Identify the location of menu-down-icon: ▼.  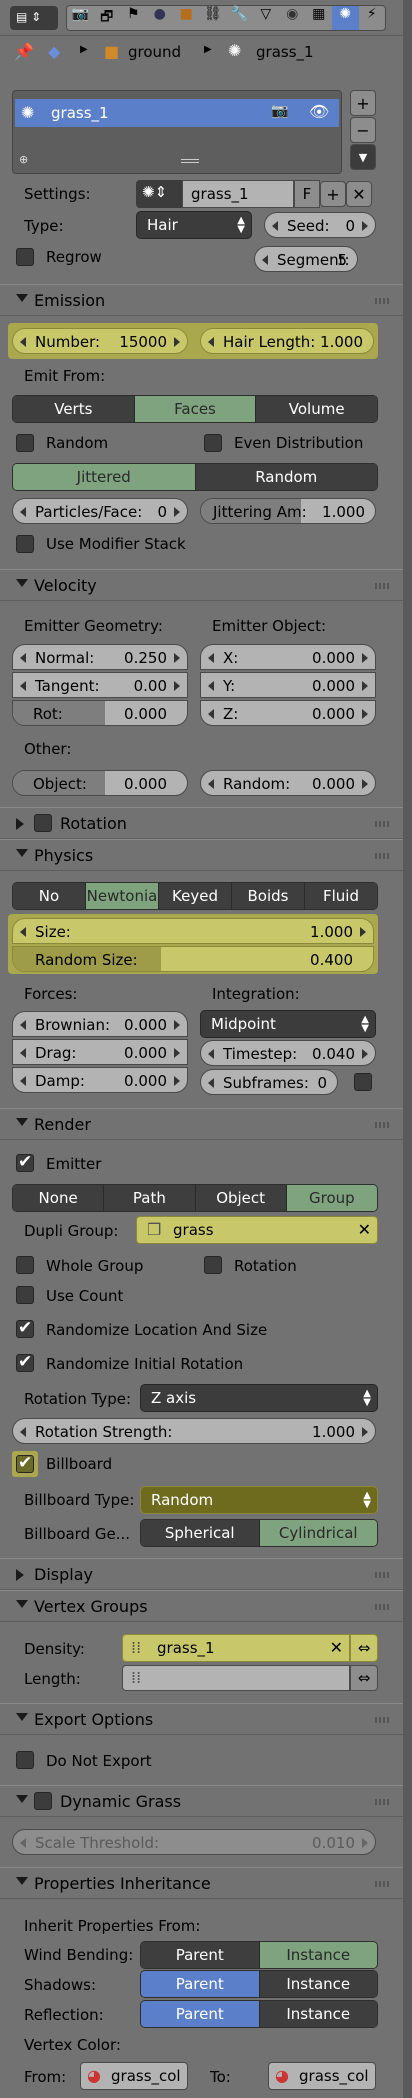
(363, 157).